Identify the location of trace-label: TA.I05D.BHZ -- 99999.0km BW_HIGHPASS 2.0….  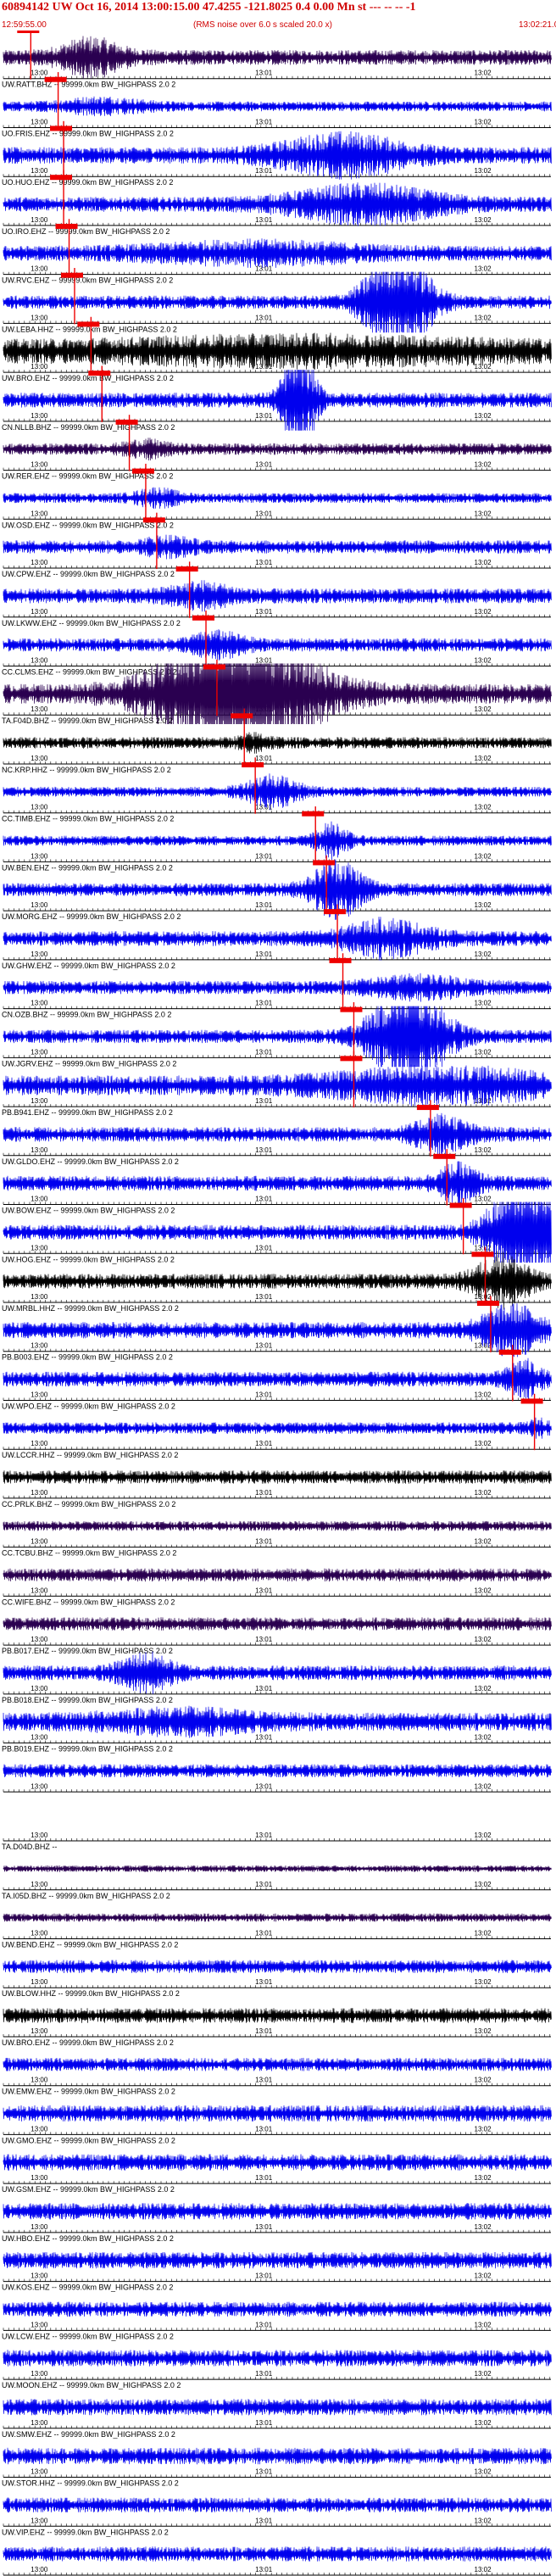
(86, 1896).